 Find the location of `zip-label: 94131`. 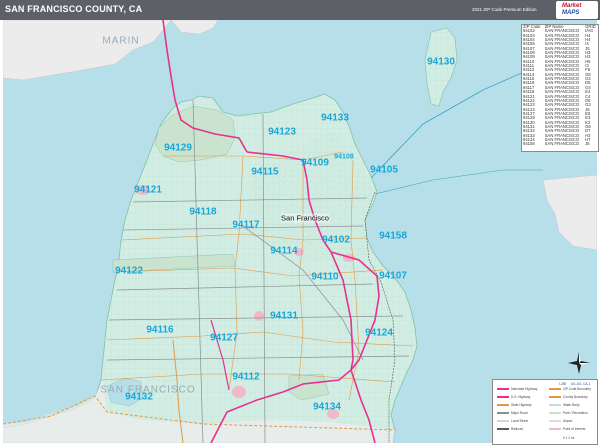

zip-label: 94131 is located at coordinates (284, 316).